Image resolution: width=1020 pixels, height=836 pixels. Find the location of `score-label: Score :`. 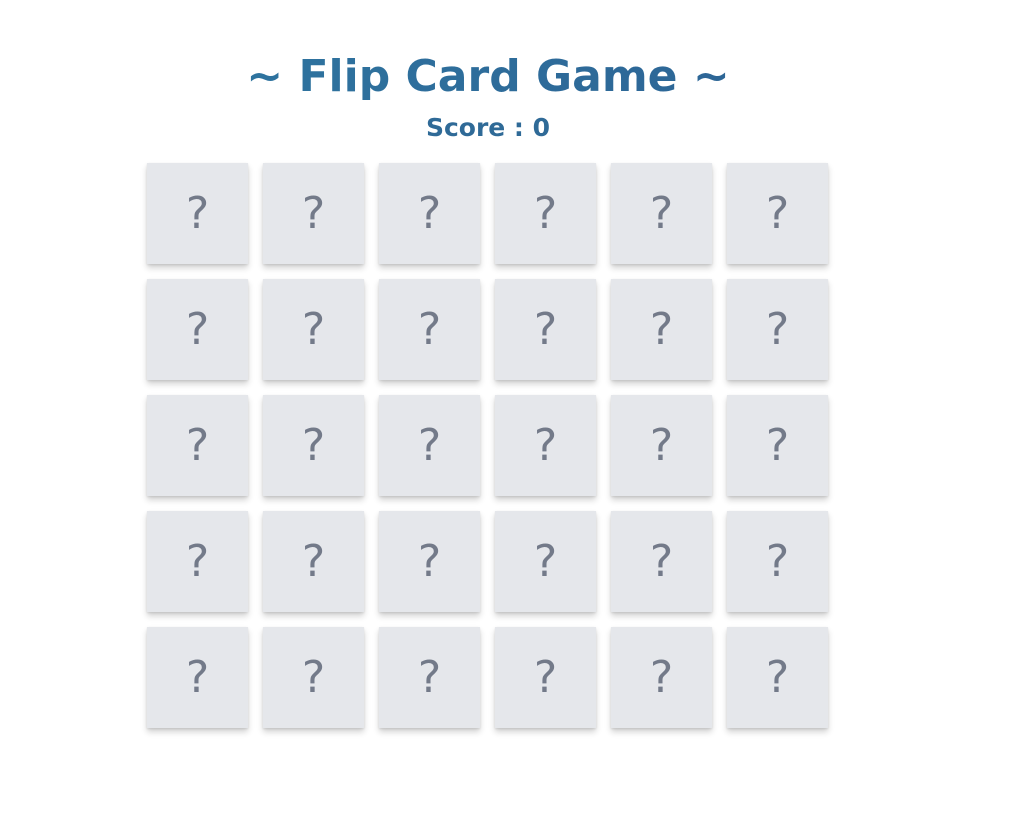

score-label: Score : is located at coordinates (479, 127).